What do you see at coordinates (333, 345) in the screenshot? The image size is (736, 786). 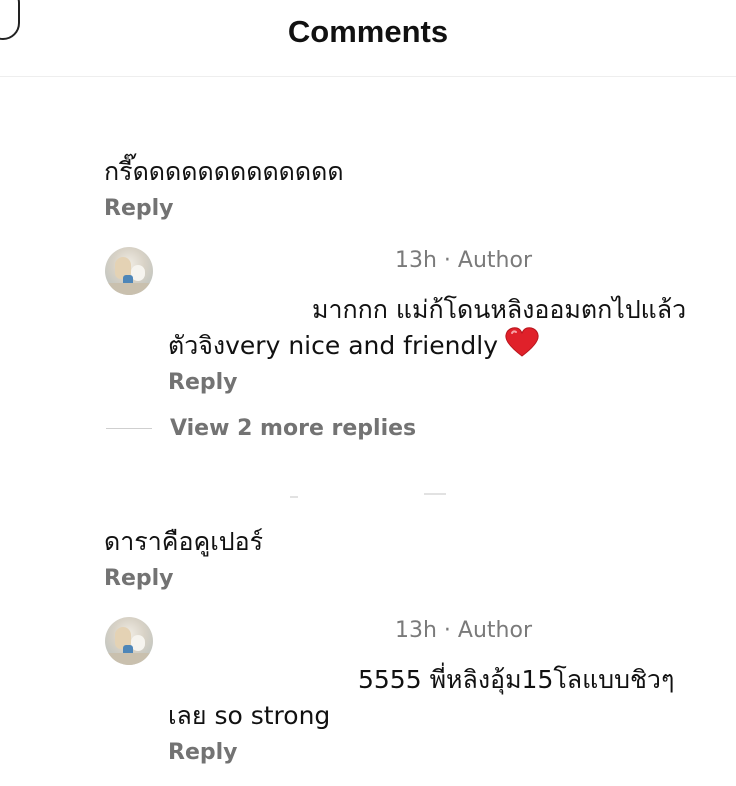 I see `reply-text: ตัวจิงvery nice and friendly` at bounding box center [333, 345].